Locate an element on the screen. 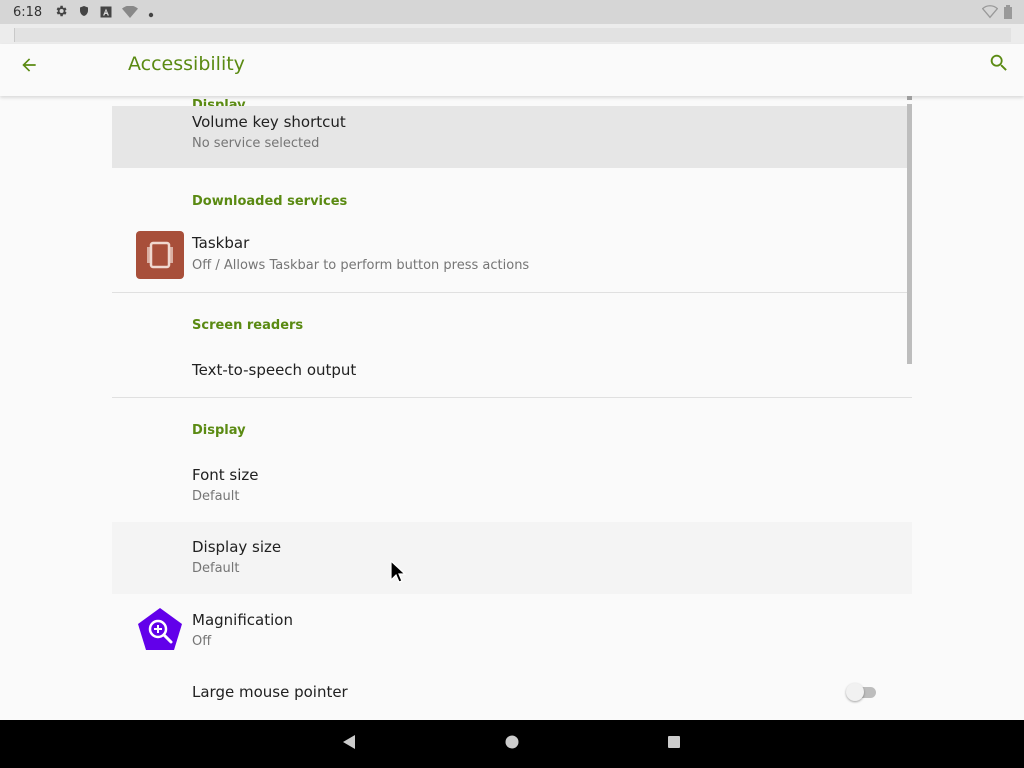 Image resolution: width=1024 pixels, height=768 pixels. magnification-item: Magnification Off is located at coordinates (512, 632).